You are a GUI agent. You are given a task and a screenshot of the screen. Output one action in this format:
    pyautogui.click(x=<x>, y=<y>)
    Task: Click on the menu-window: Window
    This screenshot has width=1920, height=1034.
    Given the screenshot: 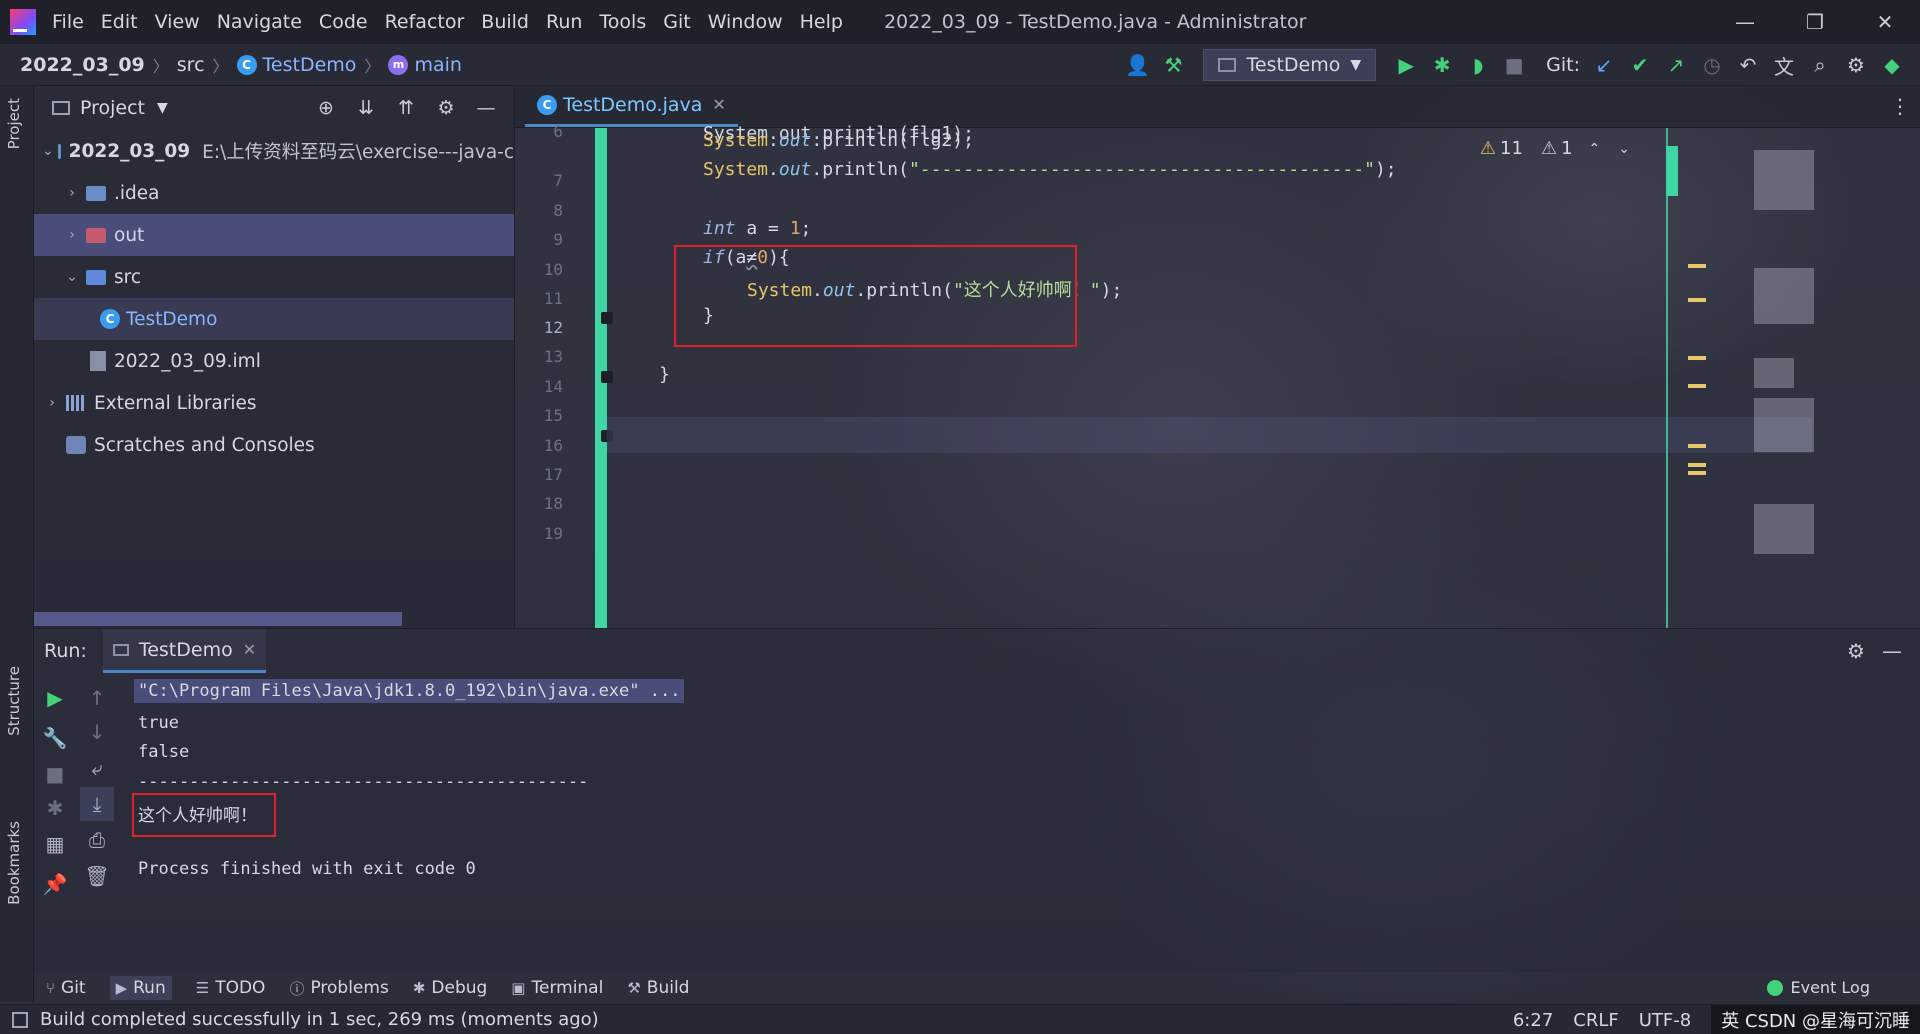 What is the action you would take?
    pyautogui.click(x=745, y=22)
    